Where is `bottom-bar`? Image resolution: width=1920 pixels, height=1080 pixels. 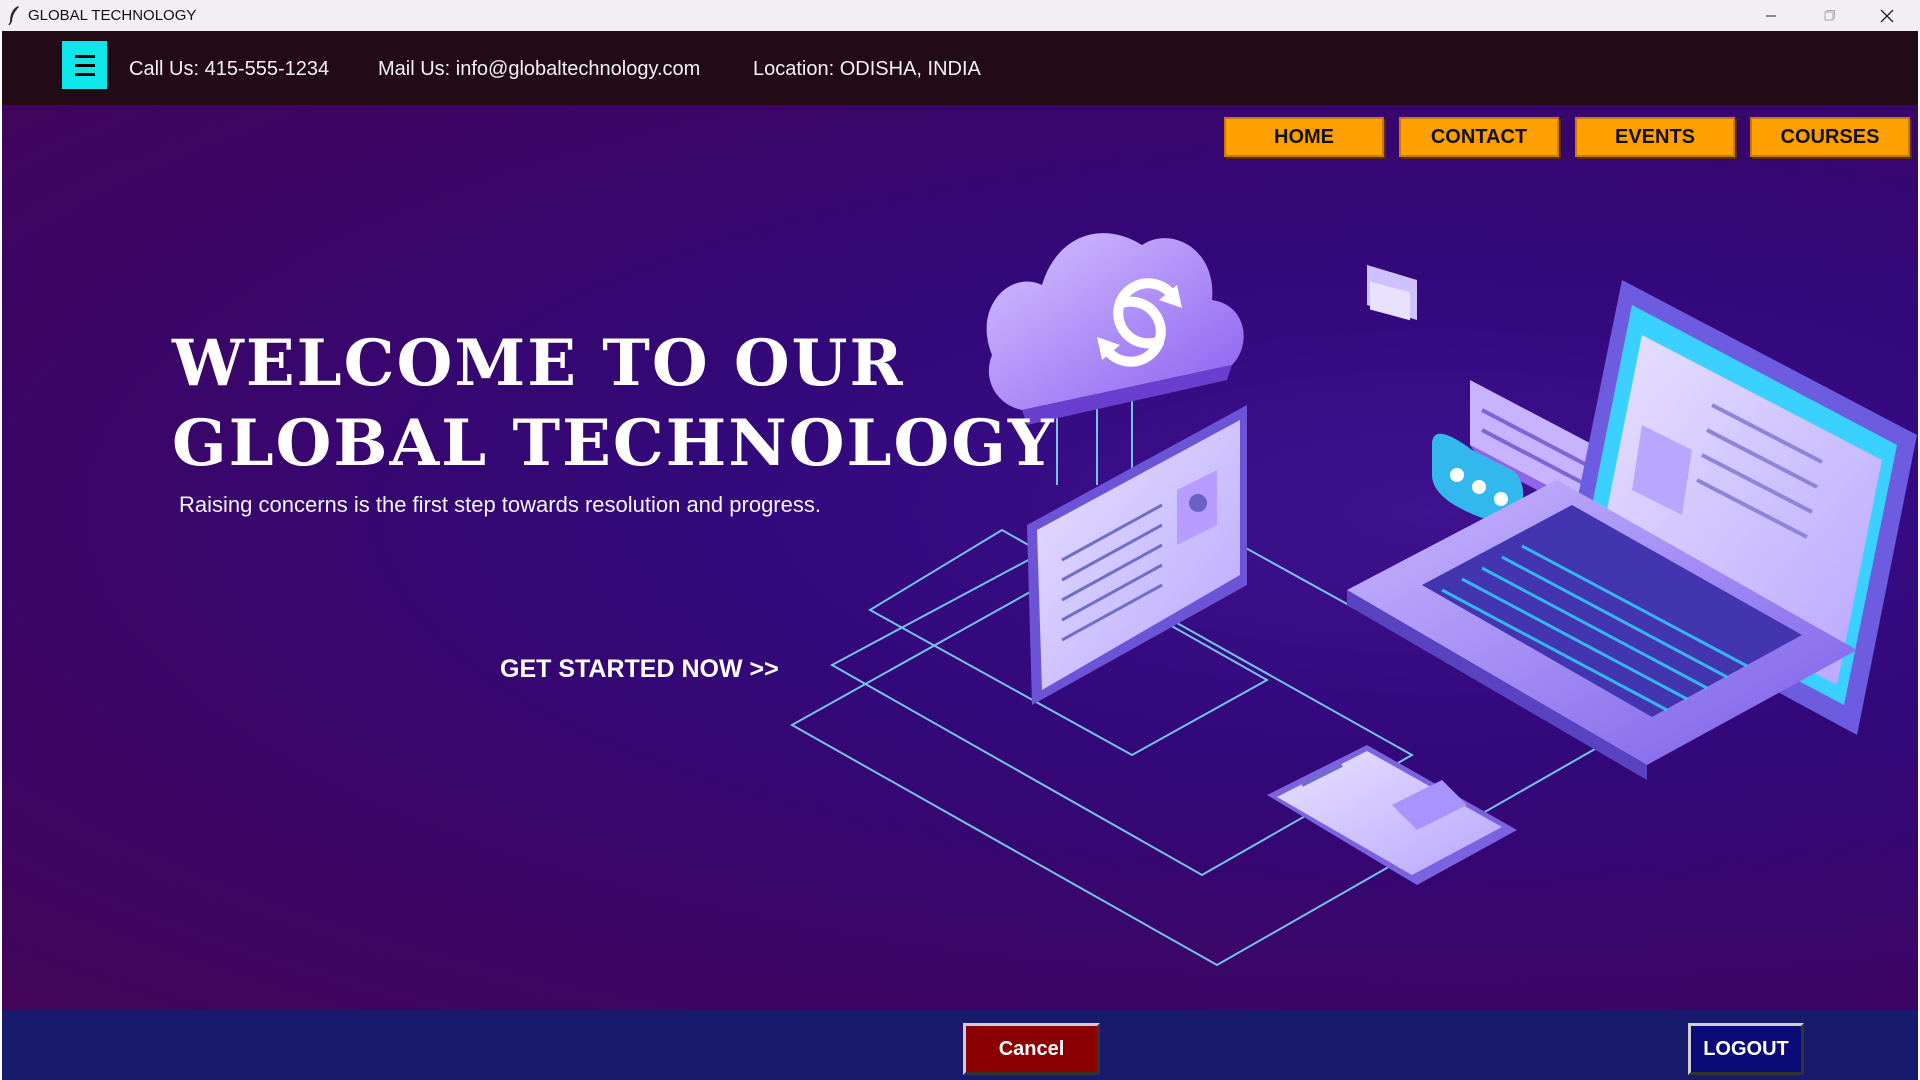
bottom-bar is located at coordinates (960, 1045).